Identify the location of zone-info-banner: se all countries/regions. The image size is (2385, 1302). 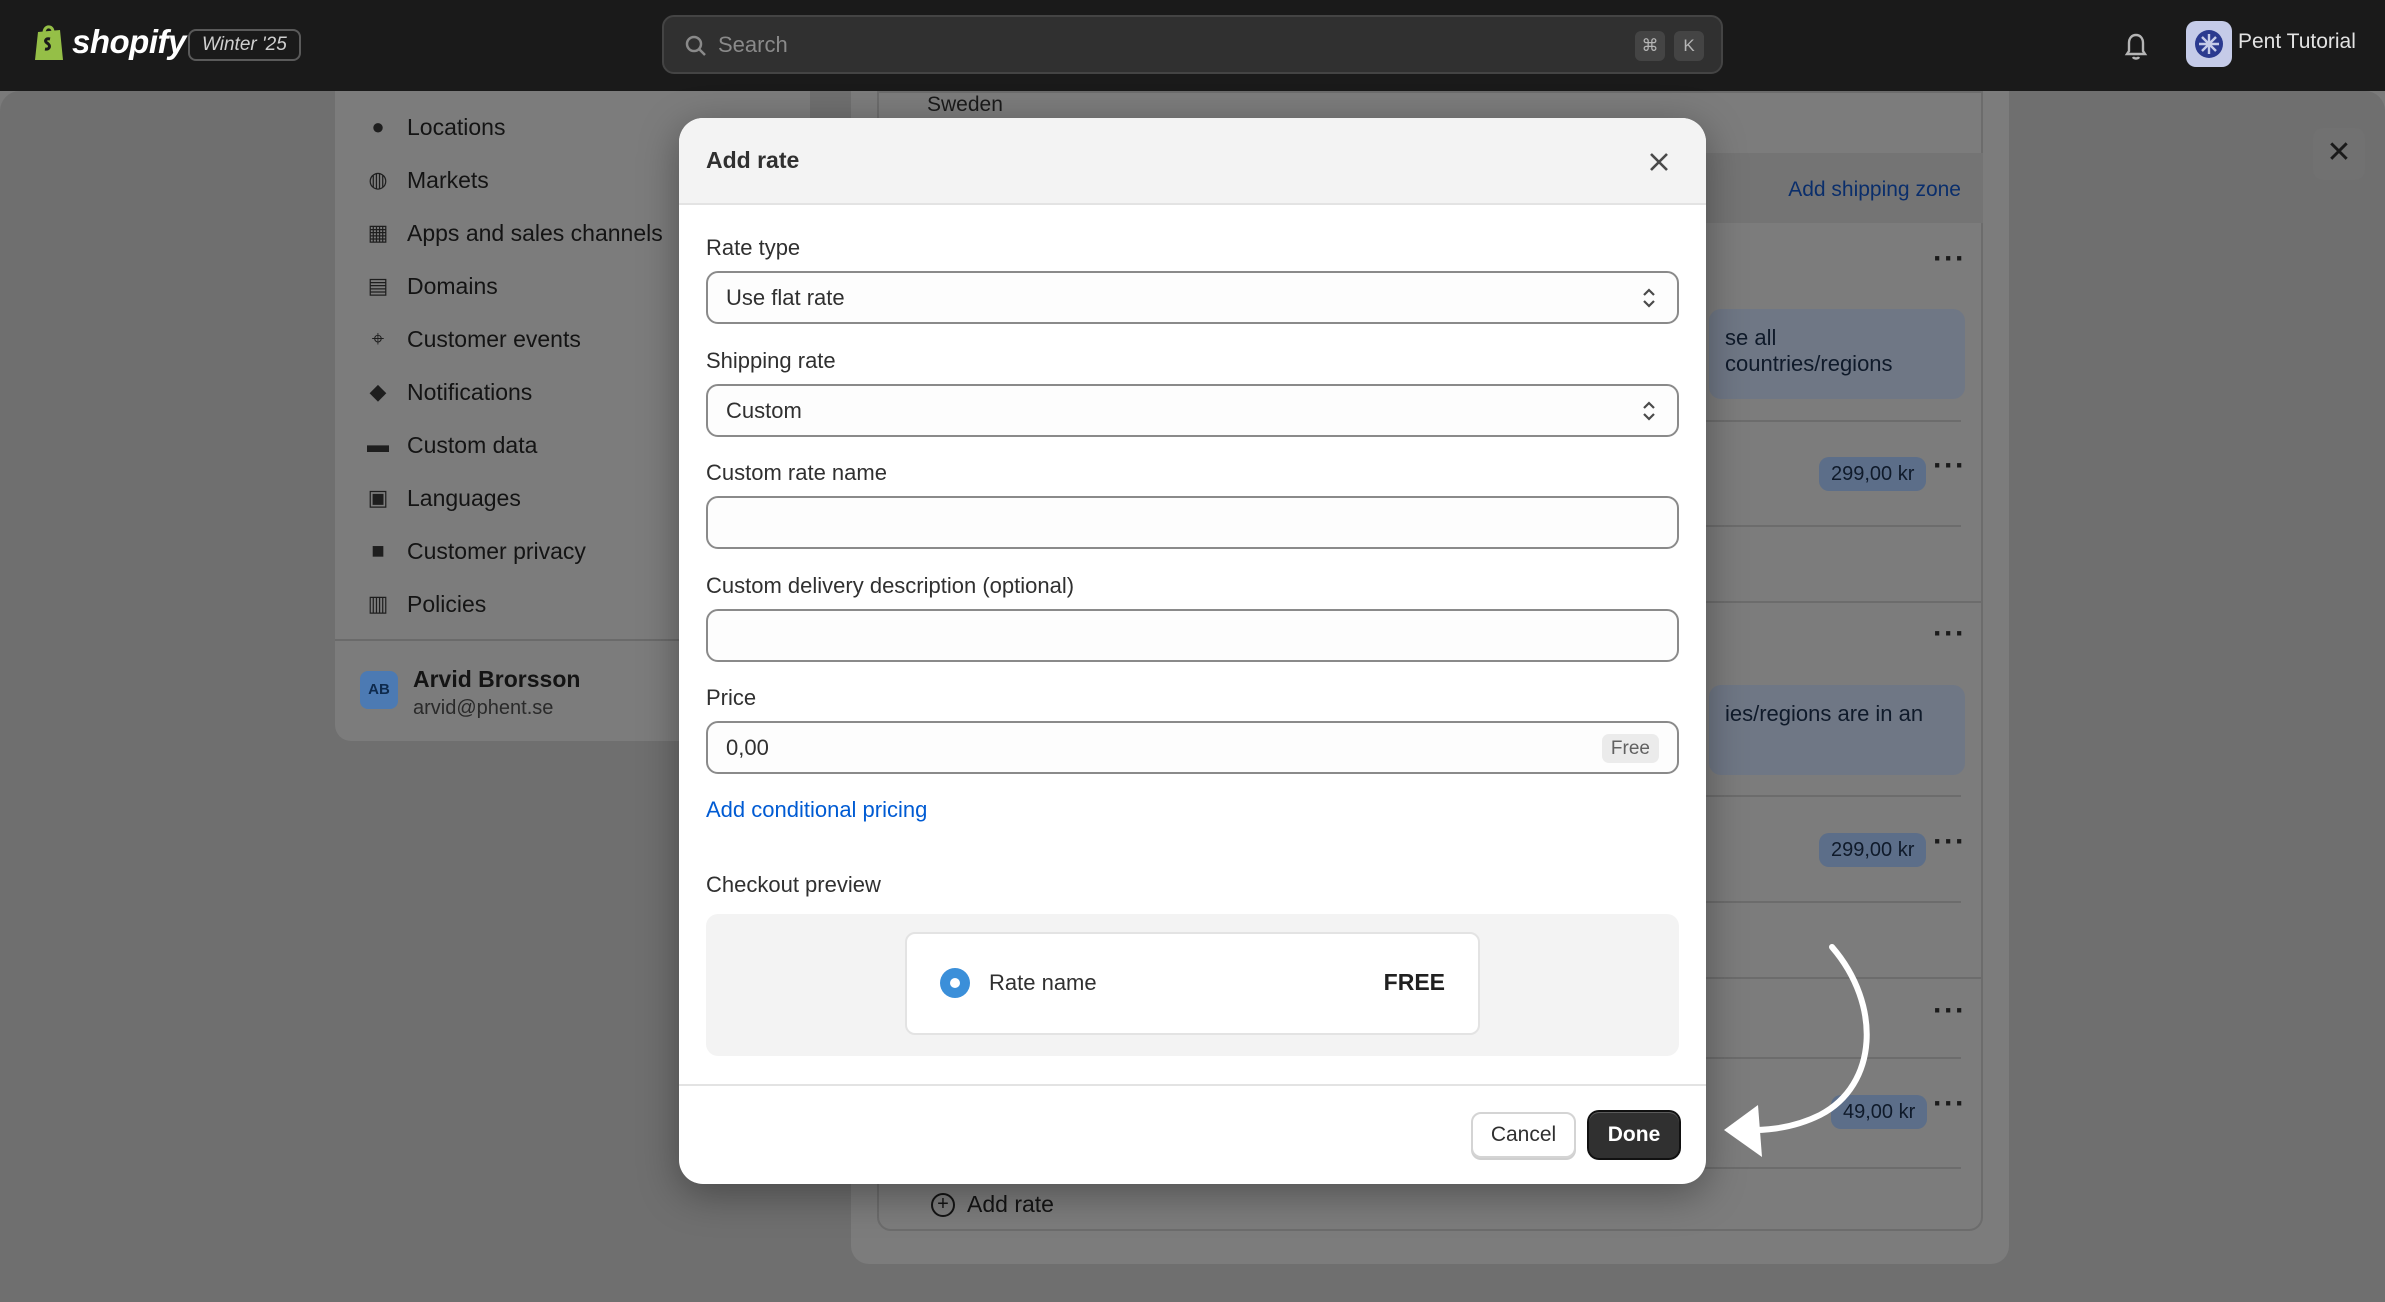
(1837, 354).